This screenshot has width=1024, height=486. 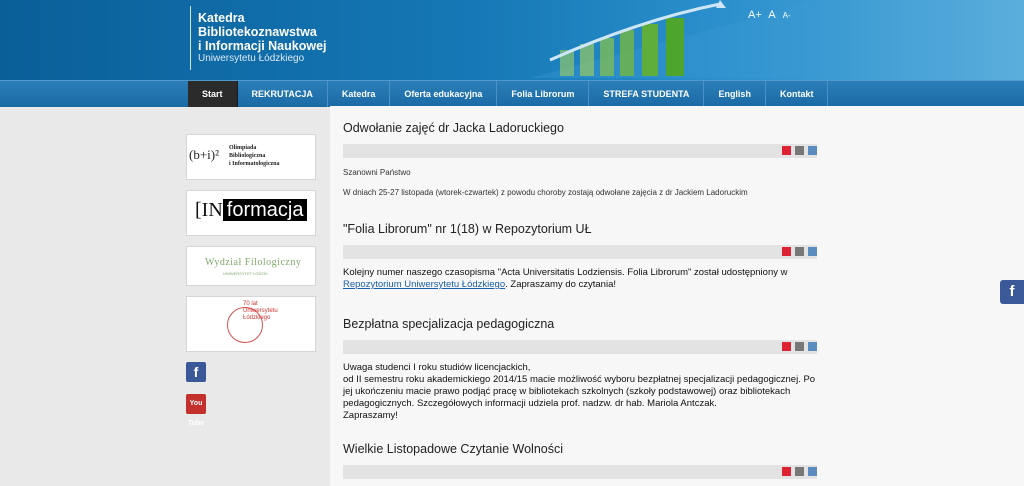 What do you see at coordinates (251, 58) in the screenshot?
I see `site-subtitle: Uniwersytetu Łódzkiego` at bounding box center [251, 58].